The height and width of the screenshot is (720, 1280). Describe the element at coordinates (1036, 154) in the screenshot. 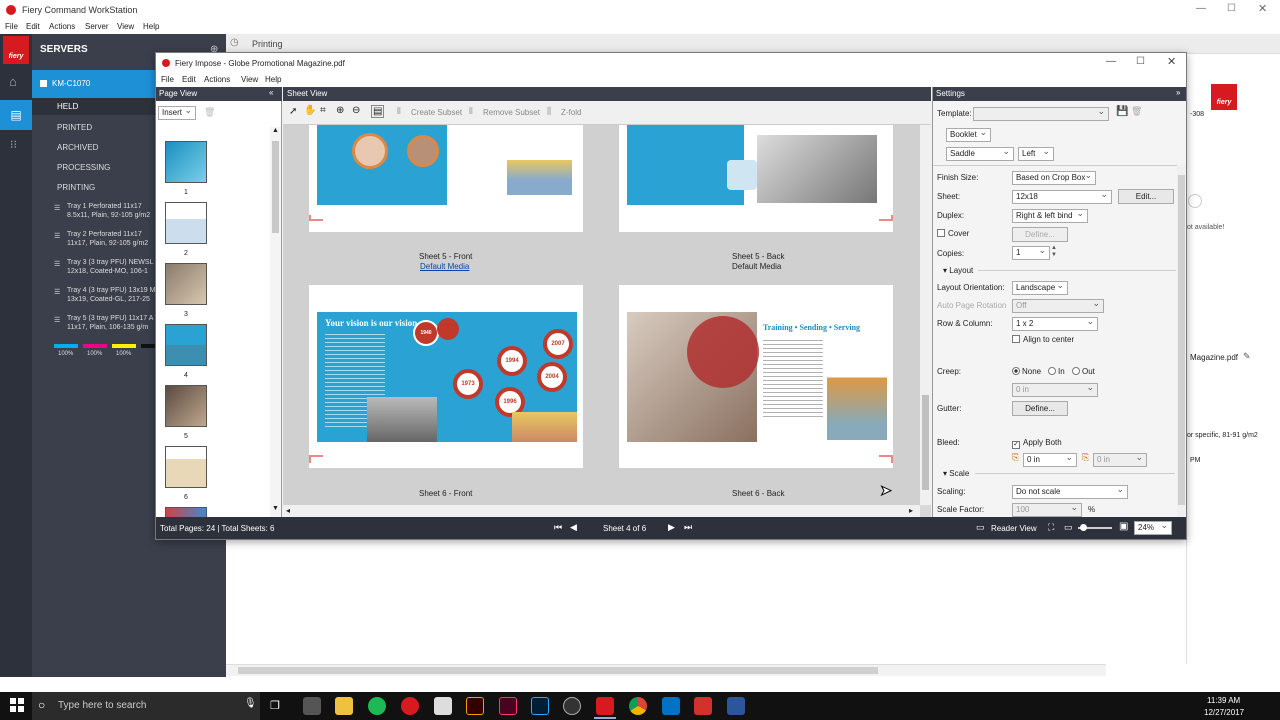

I see `binding-side-dropdown: Left` at that location.